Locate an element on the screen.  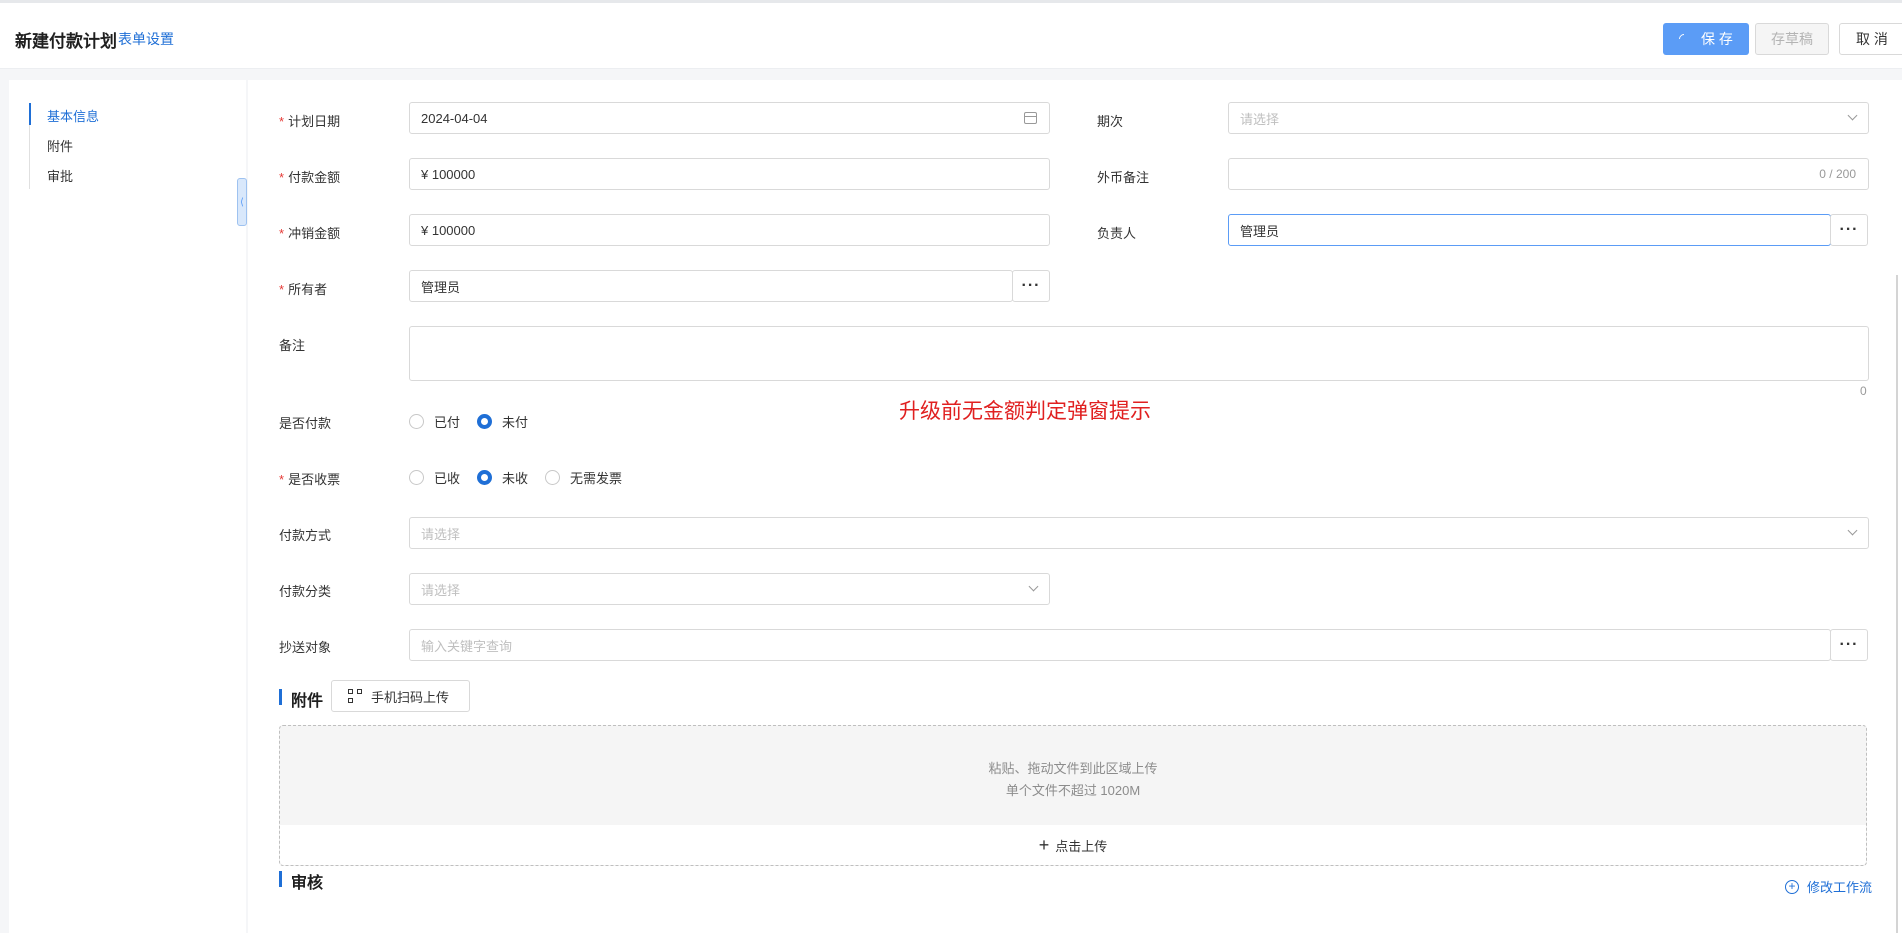
owner-person-input: 管理员 is located at coordinates (1529, 230).